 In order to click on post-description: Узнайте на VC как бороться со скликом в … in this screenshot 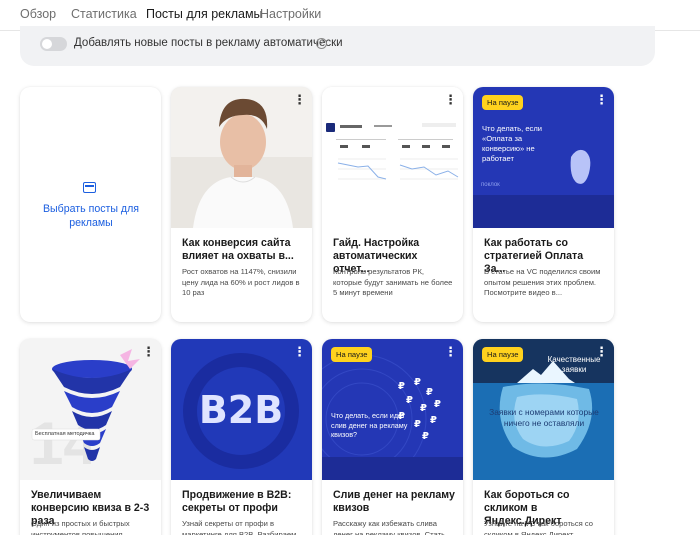, I will do `click(539, 527)`.